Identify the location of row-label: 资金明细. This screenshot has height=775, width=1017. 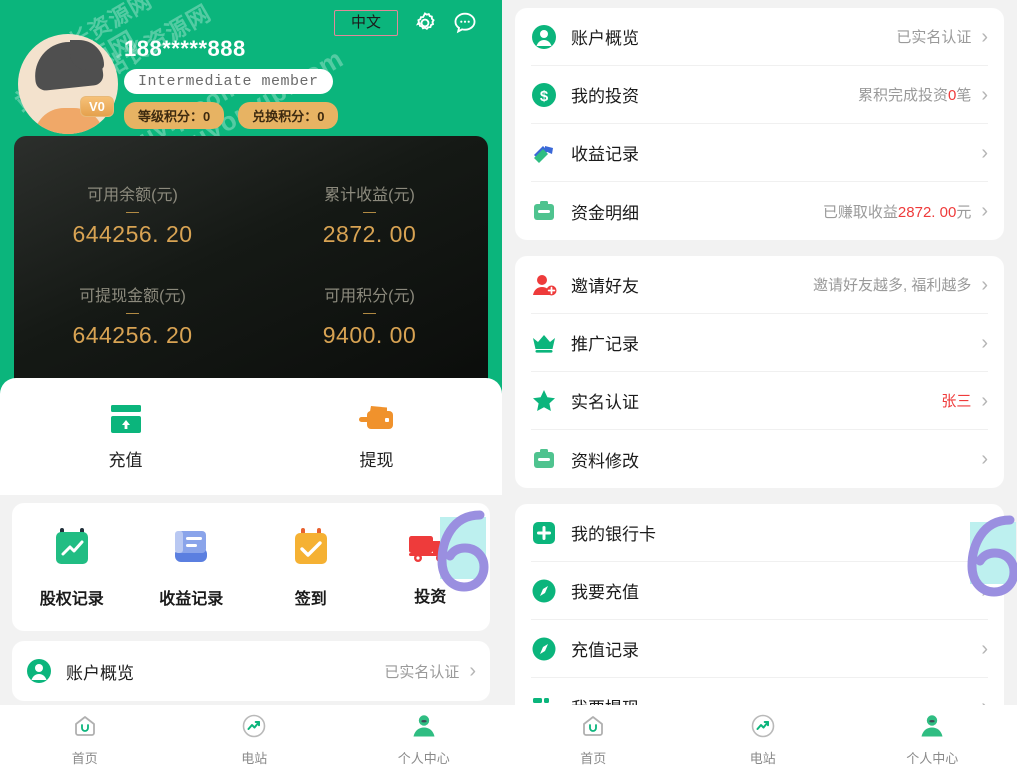
(605, 213).